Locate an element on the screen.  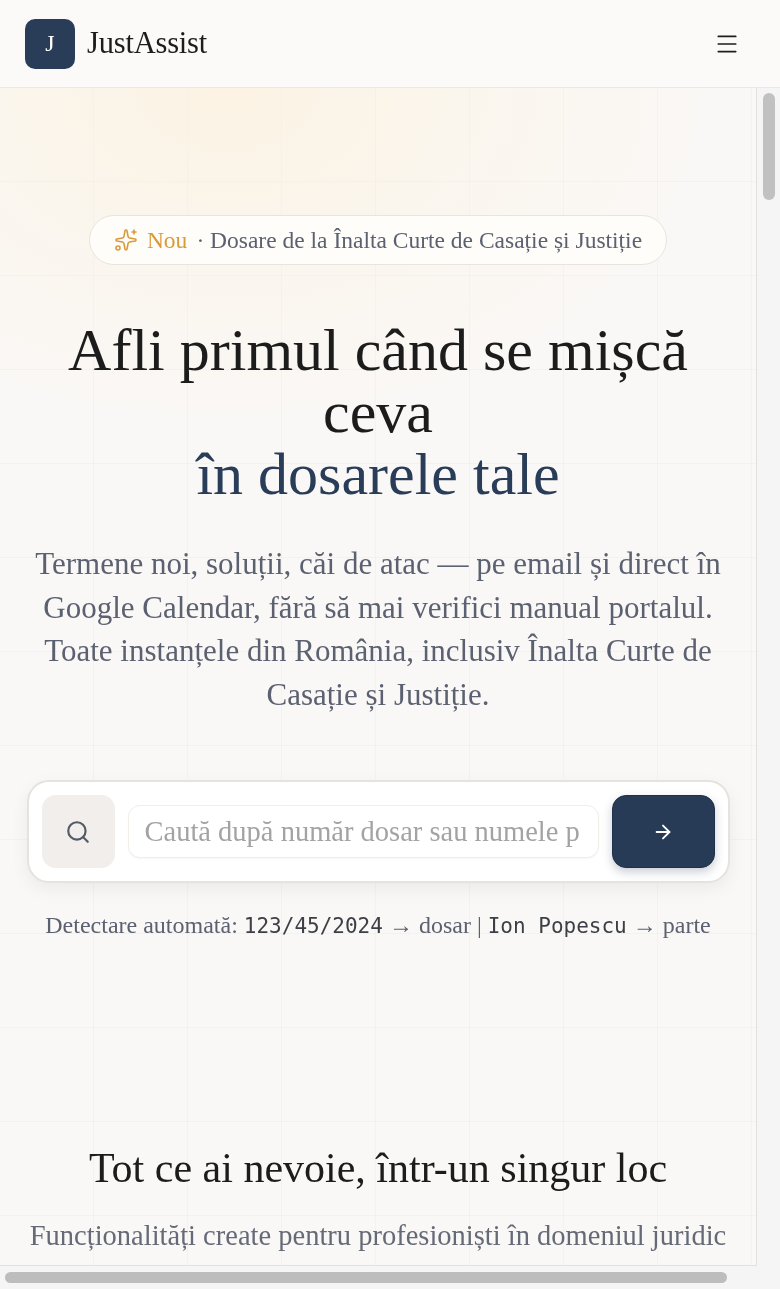
badge-text: · Dosare de la Înalta Curte de Casație și Justiție is located at coordinates (419, 240).